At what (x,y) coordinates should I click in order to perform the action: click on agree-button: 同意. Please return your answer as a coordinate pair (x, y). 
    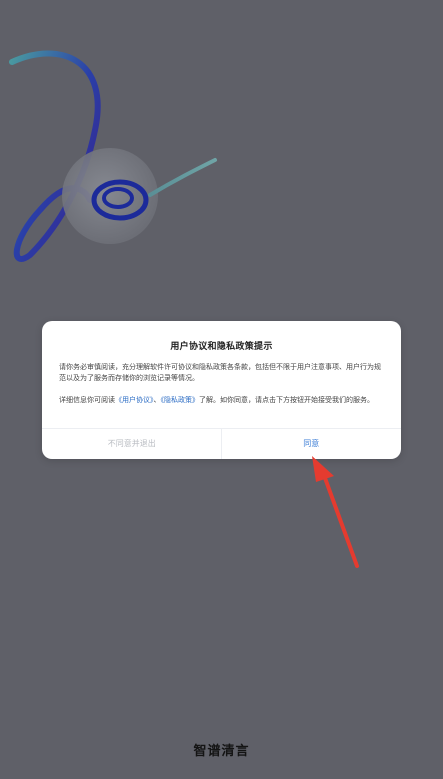
    Looking at the image, I should click on (312, 444).